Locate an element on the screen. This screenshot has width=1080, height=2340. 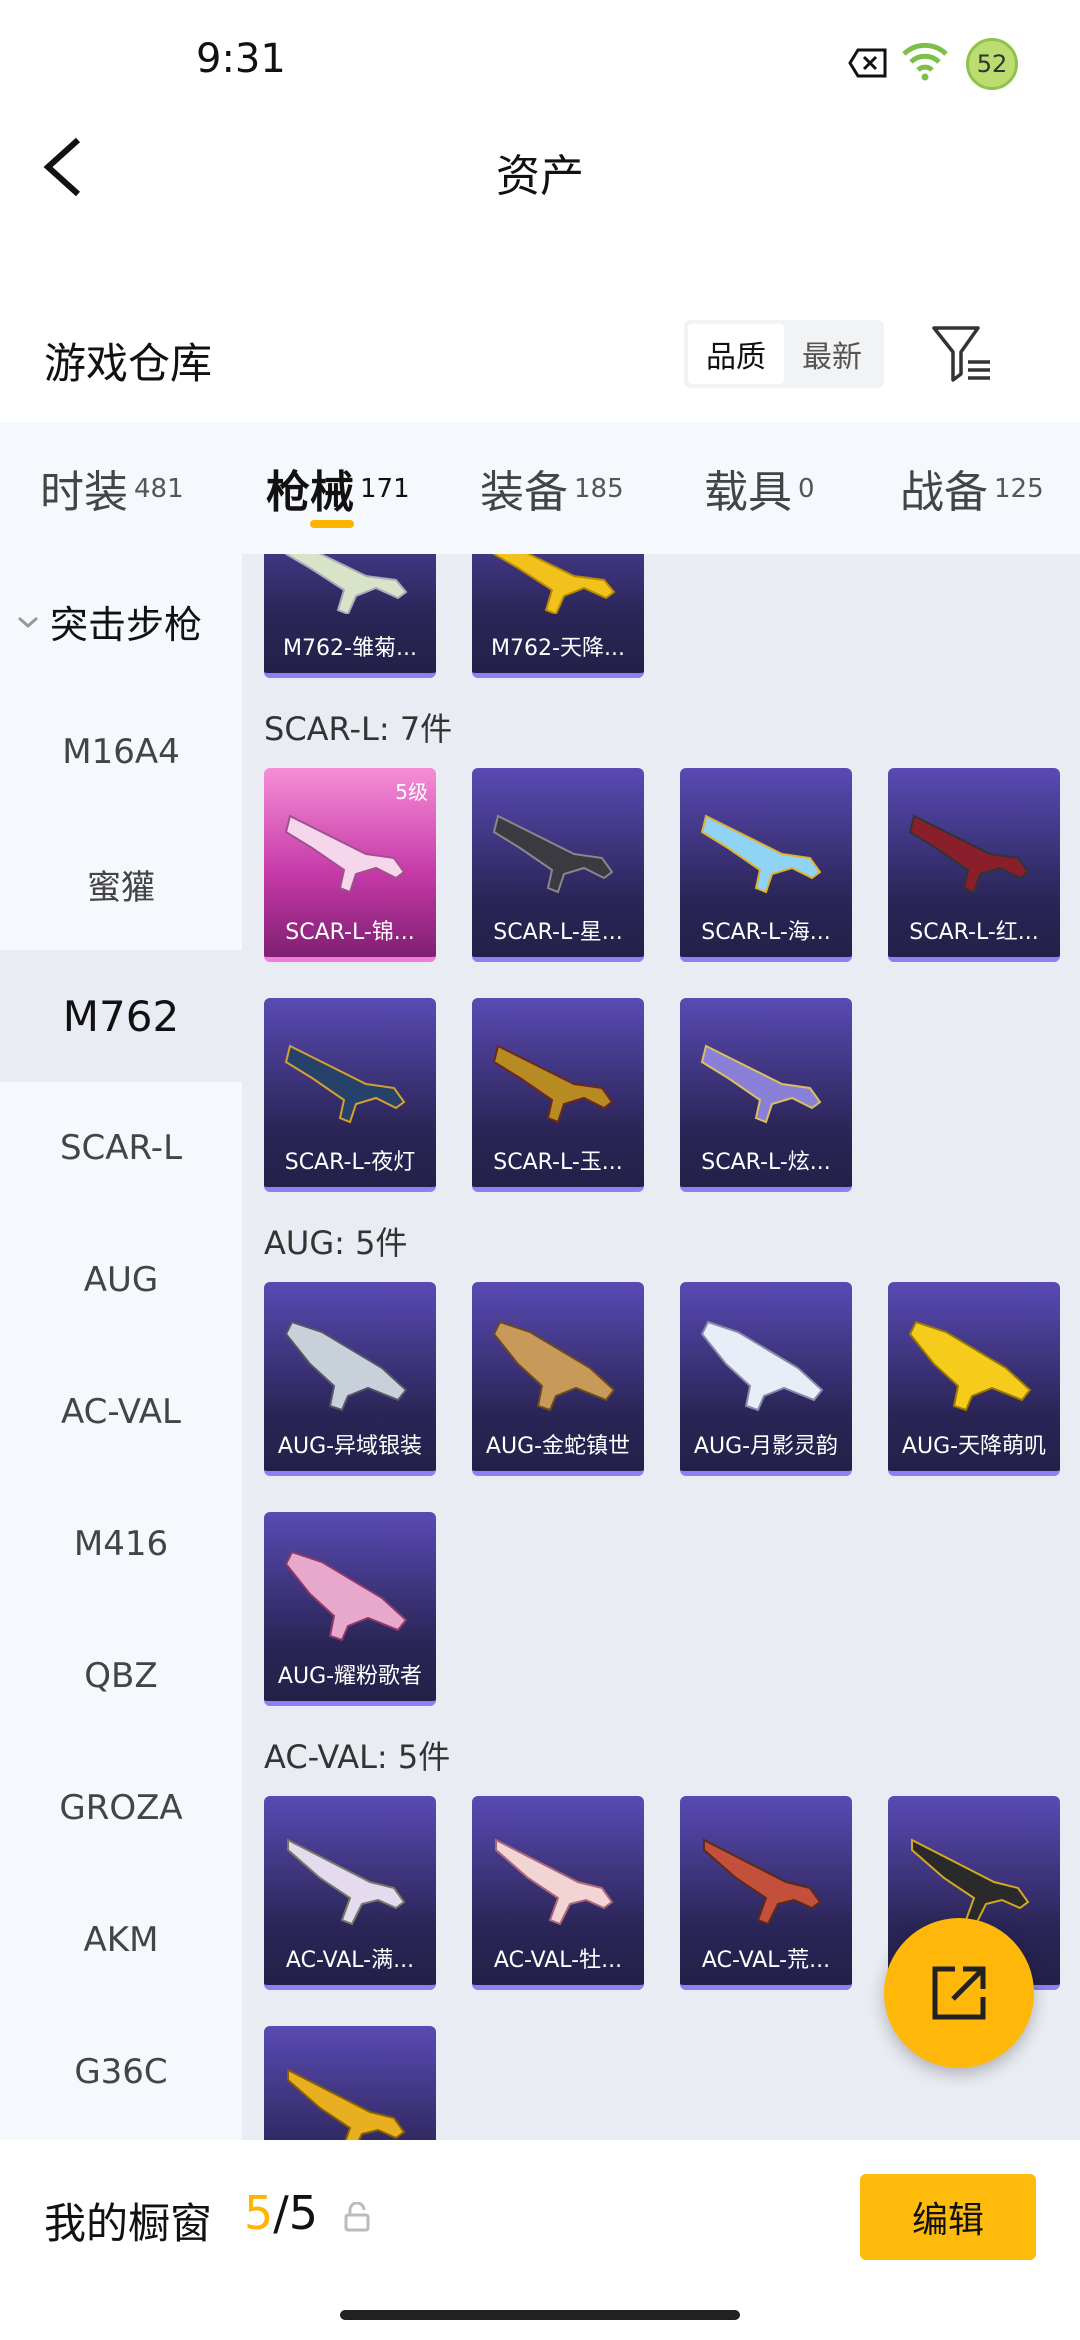
sidebar-category: 突击步枪 is located at coordinates (109, 621).